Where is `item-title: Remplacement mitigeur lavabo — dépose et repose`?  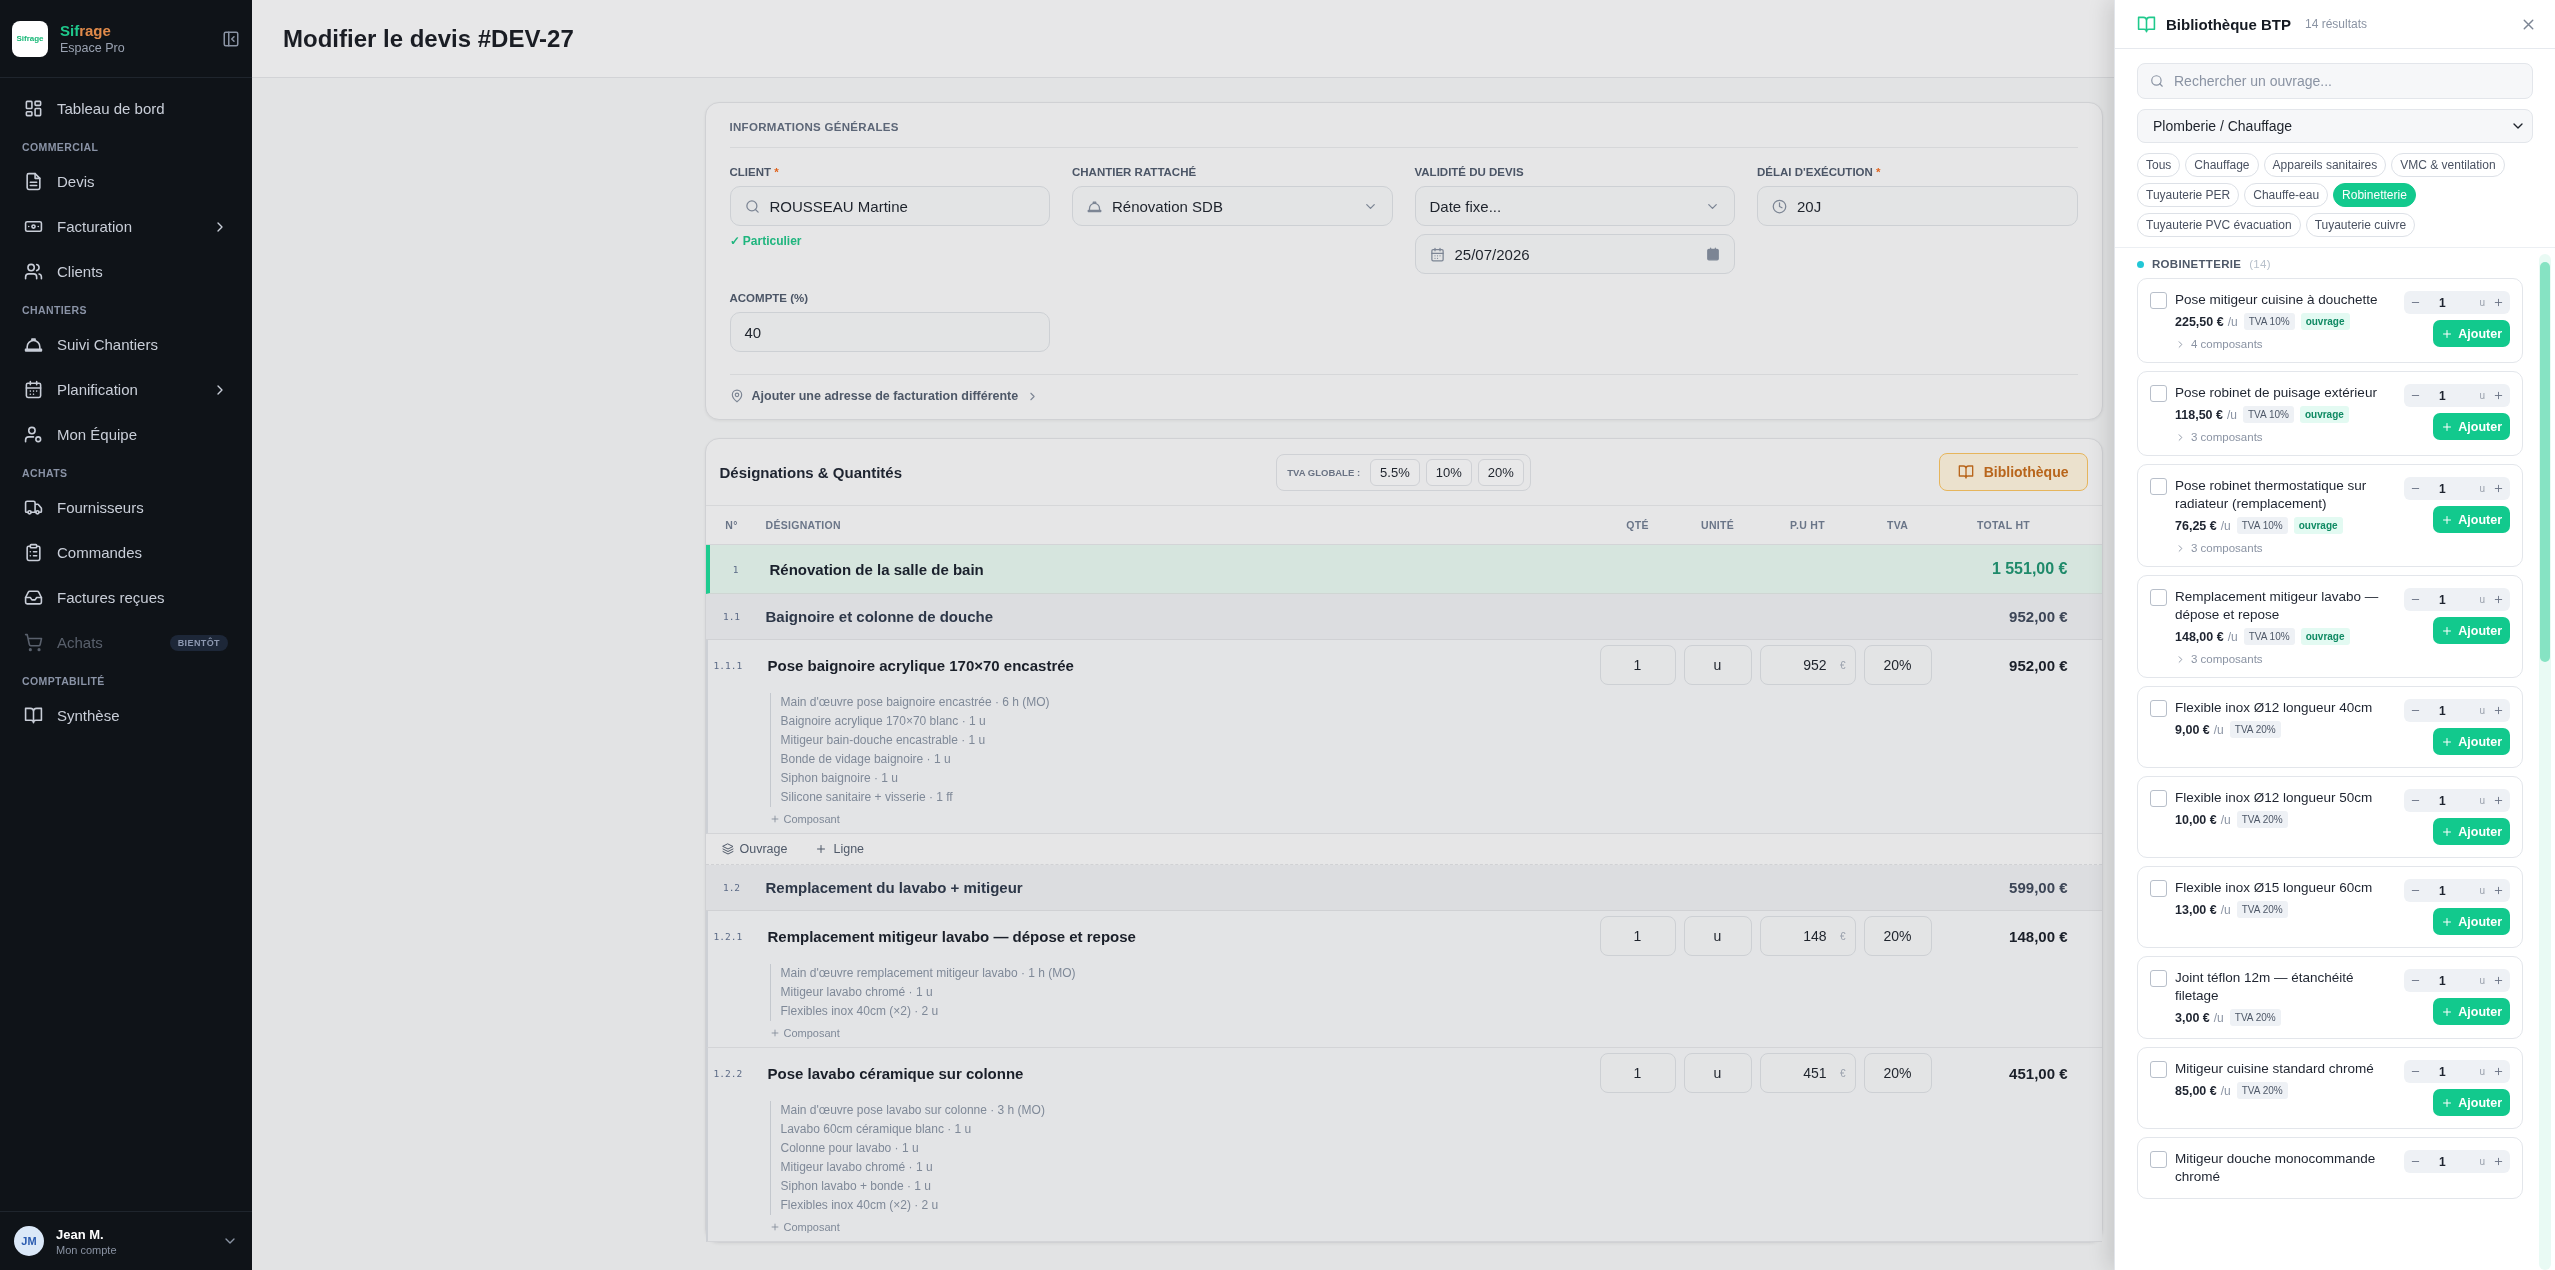 item-title: Remplacement mitigeur lavabo — dépose et repose is located at coordinates (952, 936).